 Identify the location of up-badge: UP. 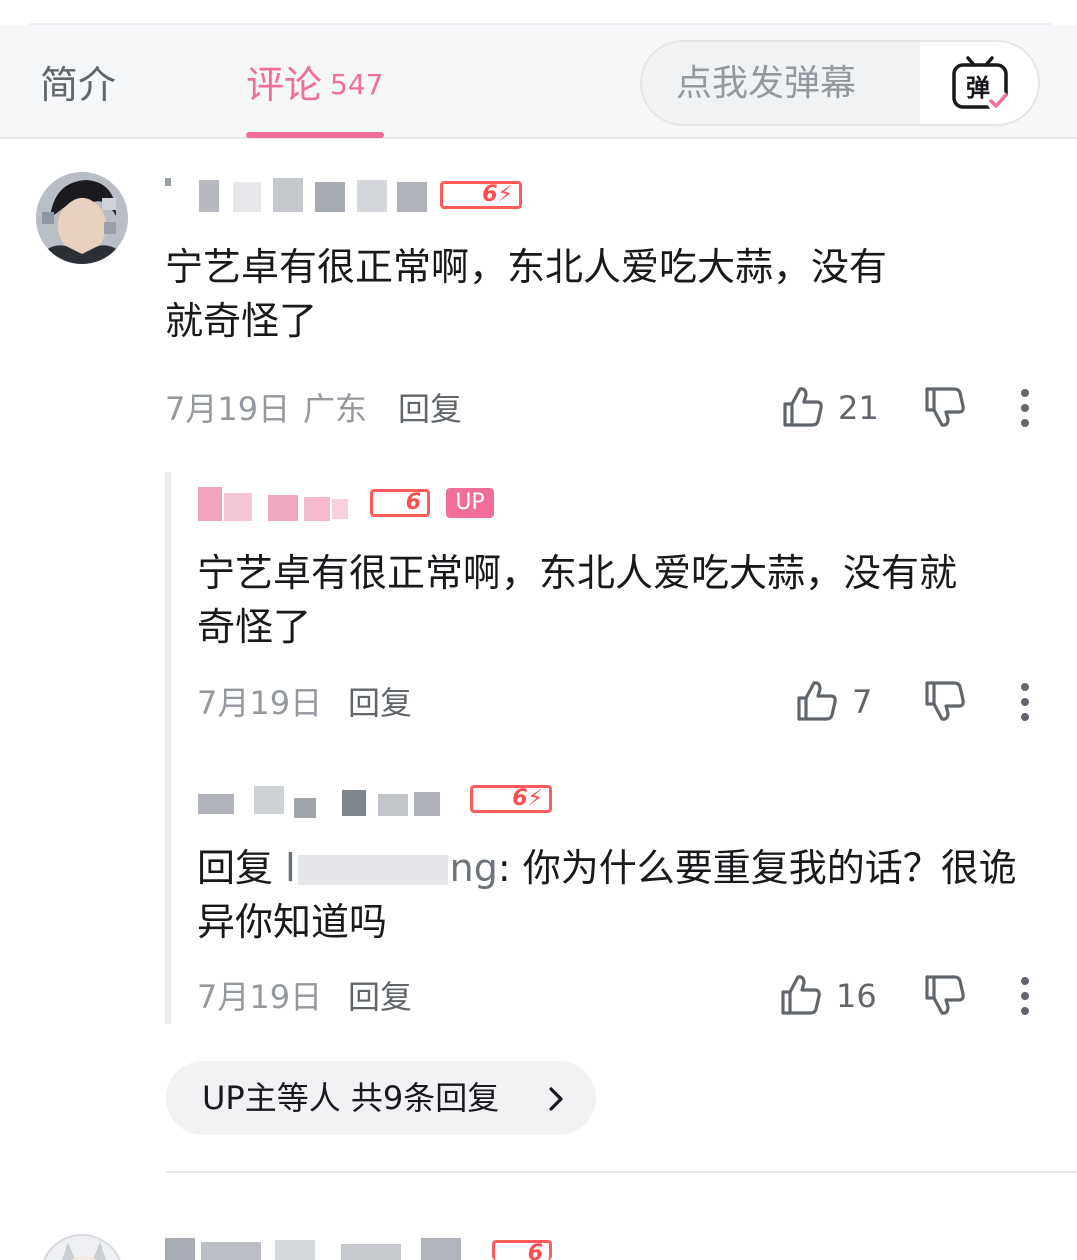
(470, 503).